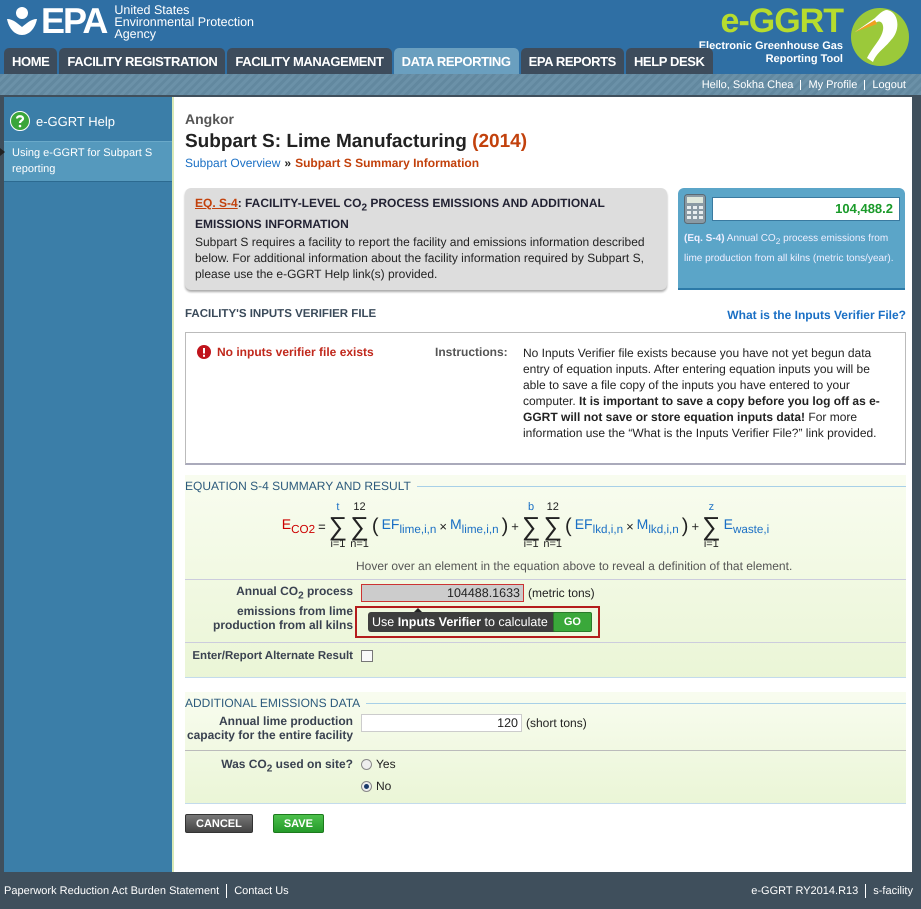 This screenshot has height=909, width=921. Describe the element at coordinates (747, 526) in the screenshot. I see `equation-term: E$_{waste,i}$` at that location.